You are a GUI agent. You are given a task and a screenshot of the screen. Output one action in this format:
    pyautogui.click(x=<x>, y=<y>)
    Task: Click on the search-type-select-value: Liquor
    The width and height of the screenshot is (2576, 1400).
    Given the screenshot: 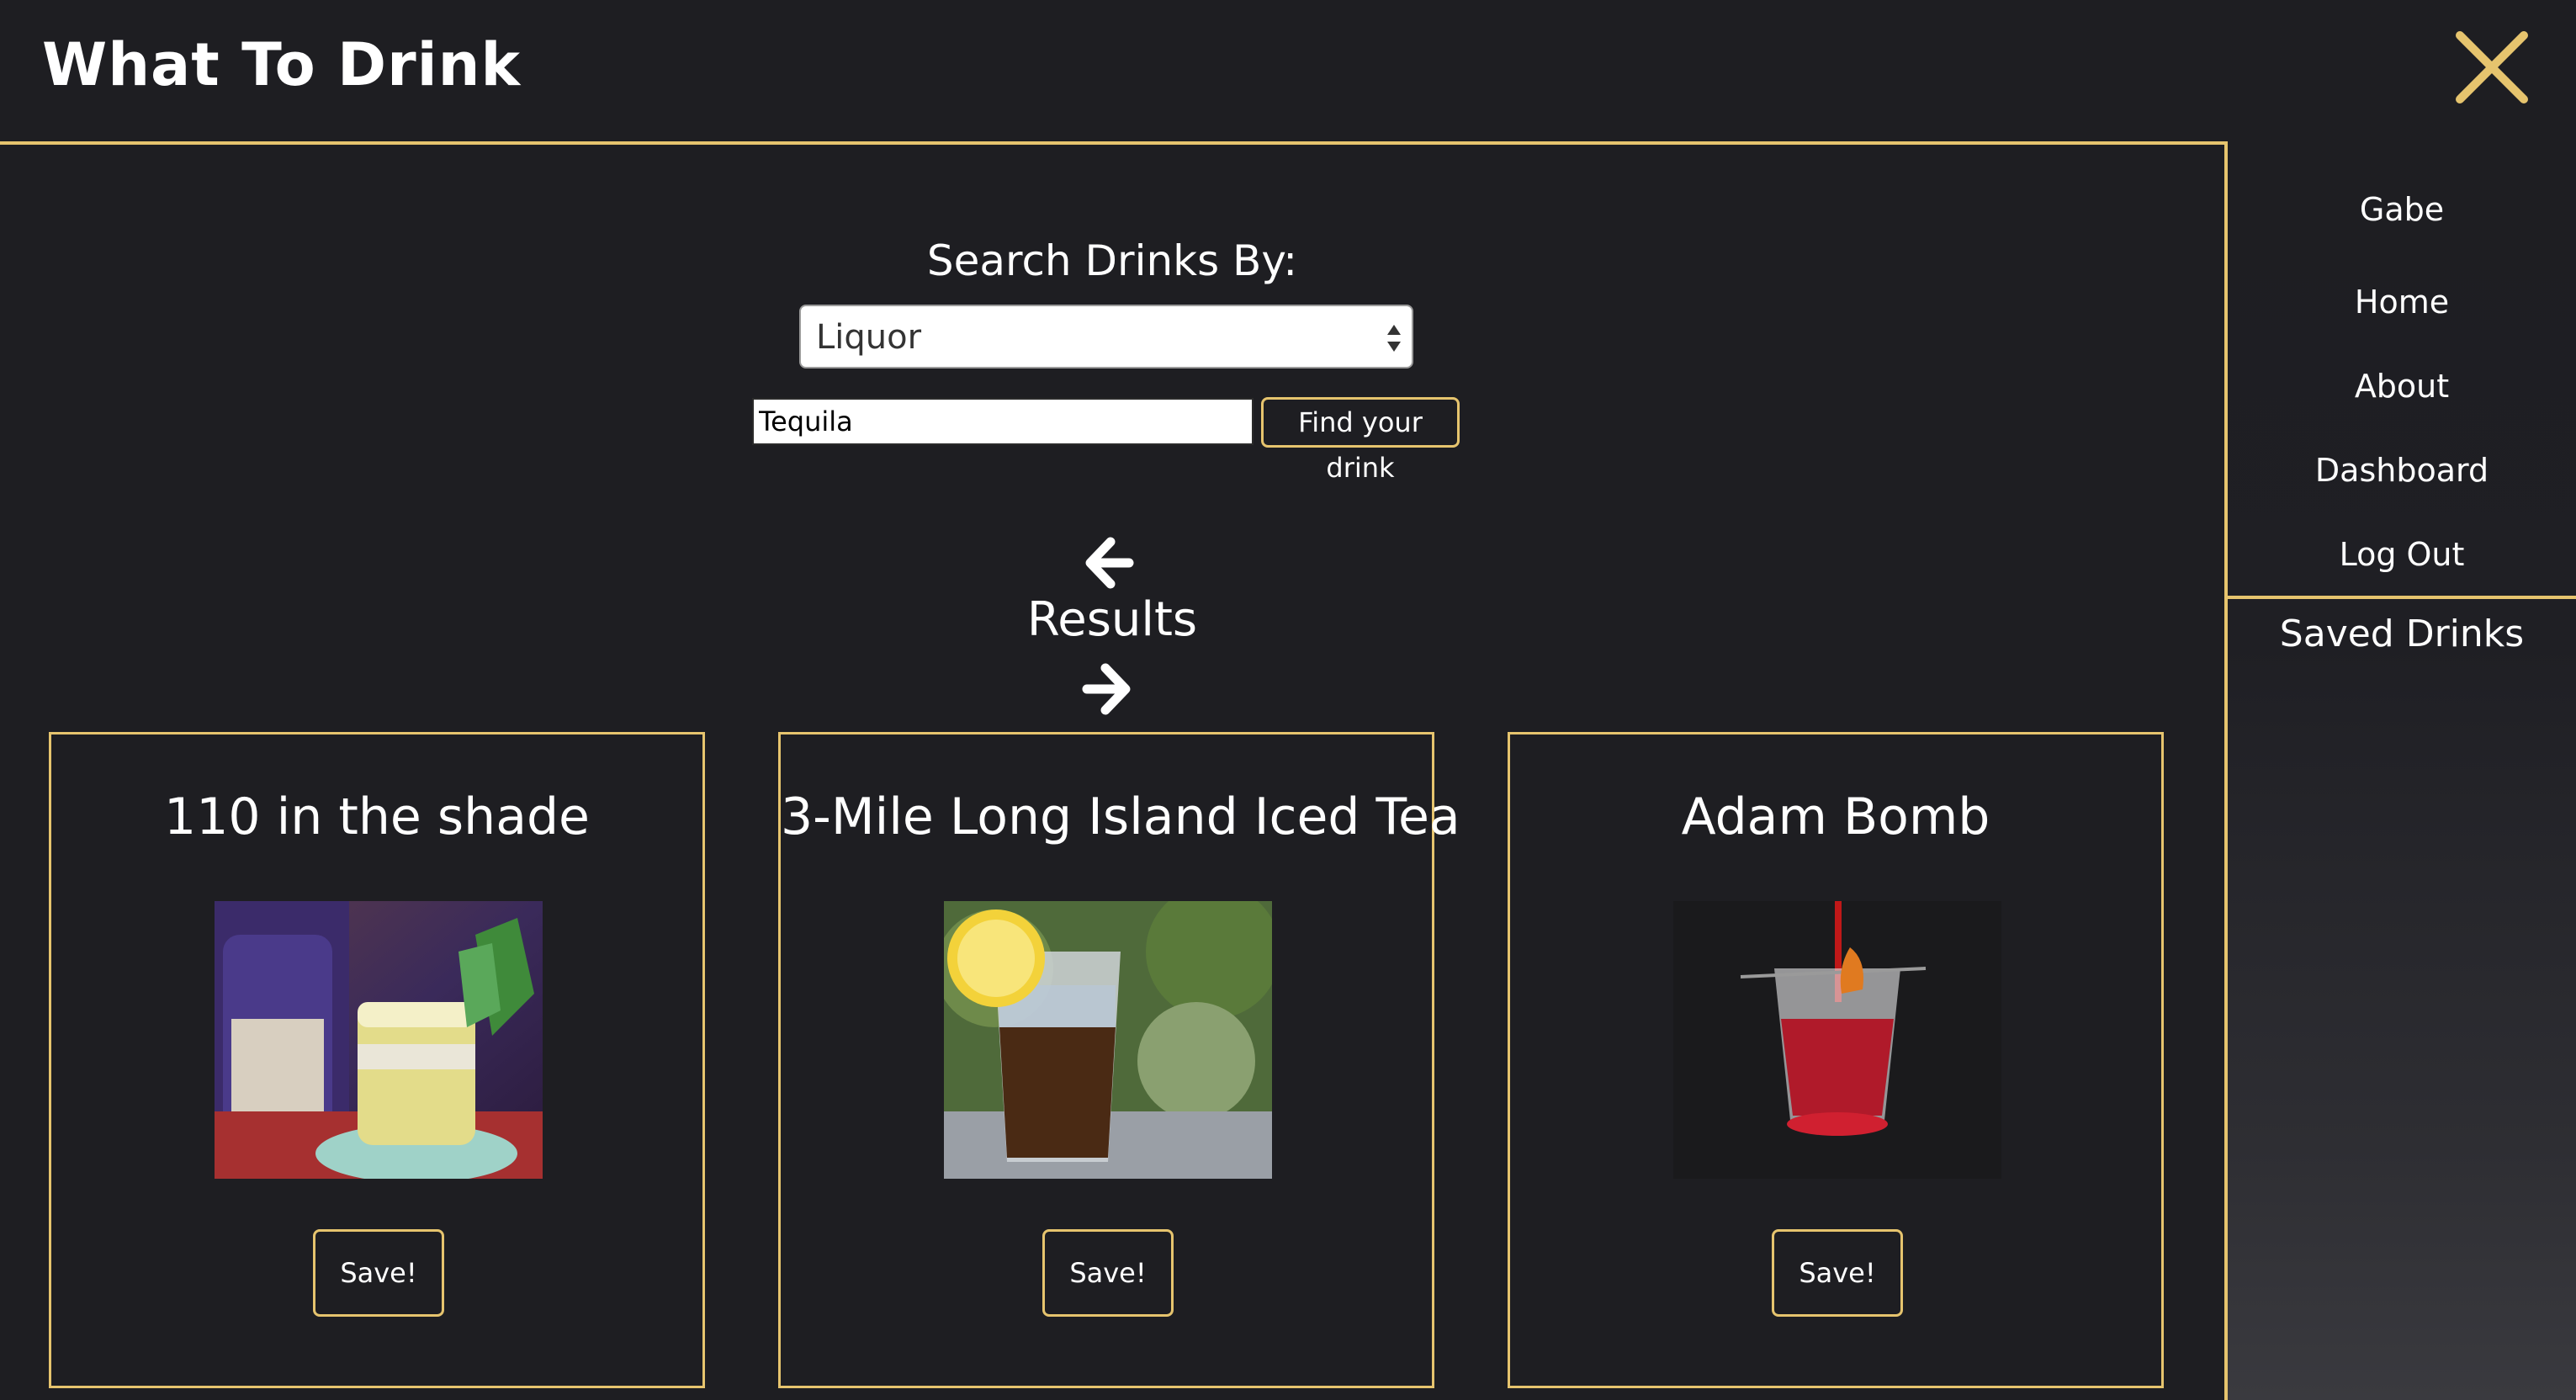 What is the action you would take?
    pyautogui.click(x=869, y=337)
    